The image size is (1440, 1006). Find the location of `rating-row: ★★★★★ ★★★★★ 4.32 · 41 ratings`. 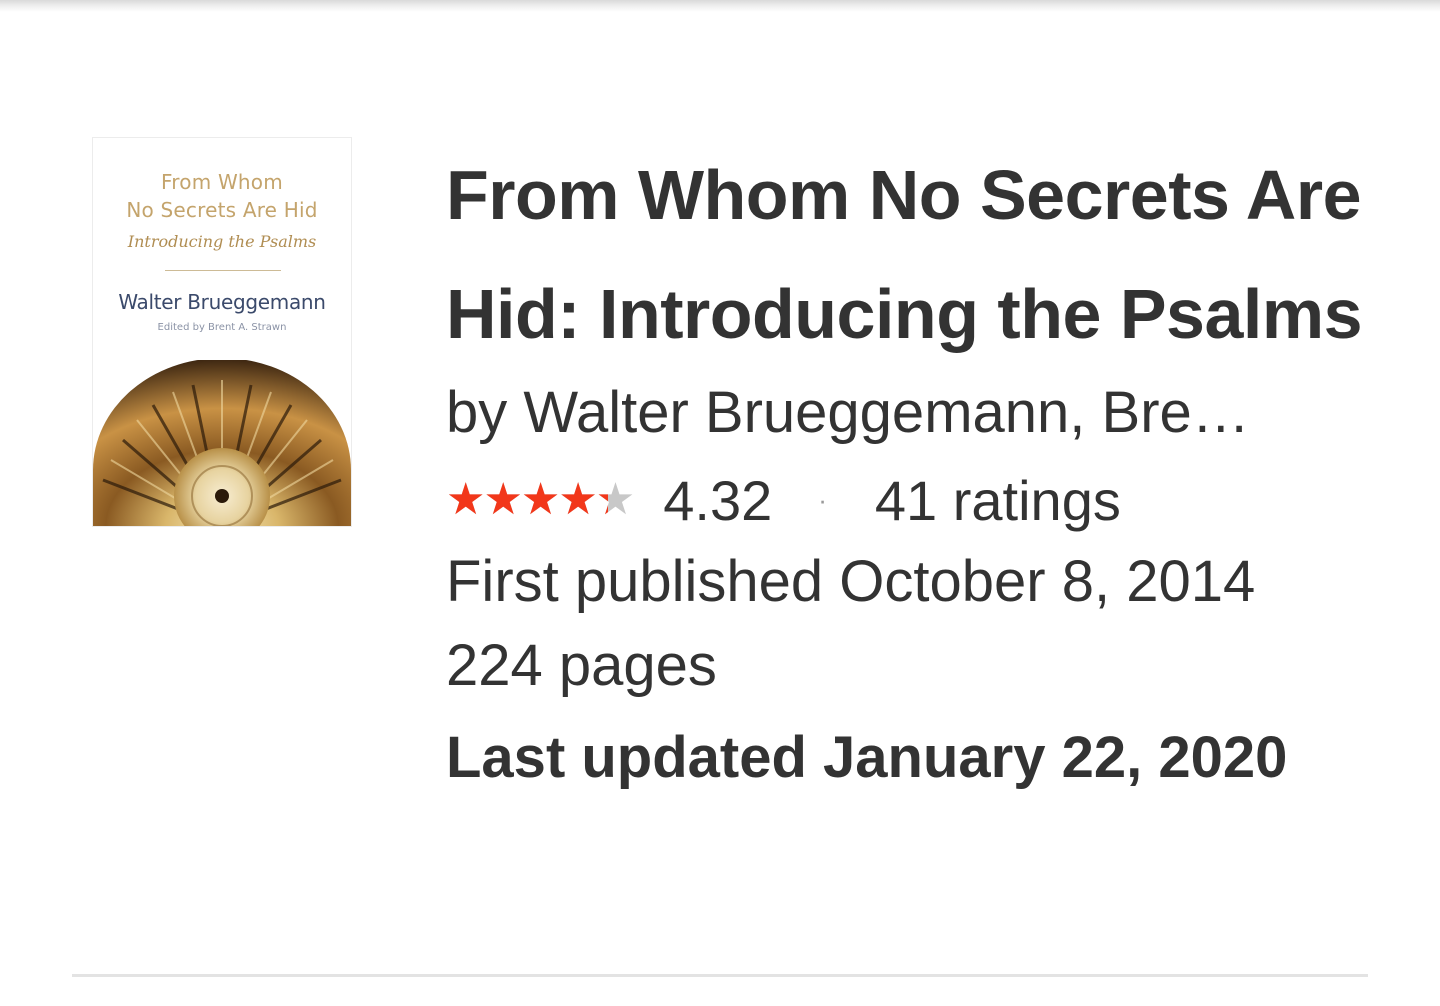

rating-row: ★★★★★ ★★★★★ 4.32 · 41 ratings is located at coordinates (916, 500).